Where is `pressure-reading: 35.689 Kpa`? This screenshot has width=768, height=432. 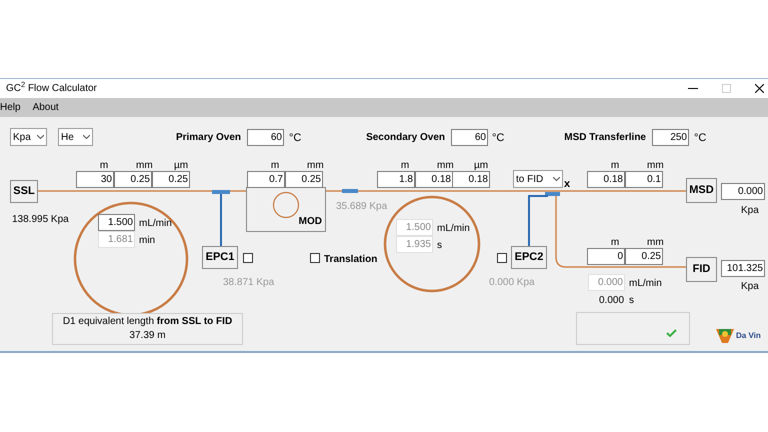
pressure-reading: 35.689 Kpa is located at coordinates (362, 207).